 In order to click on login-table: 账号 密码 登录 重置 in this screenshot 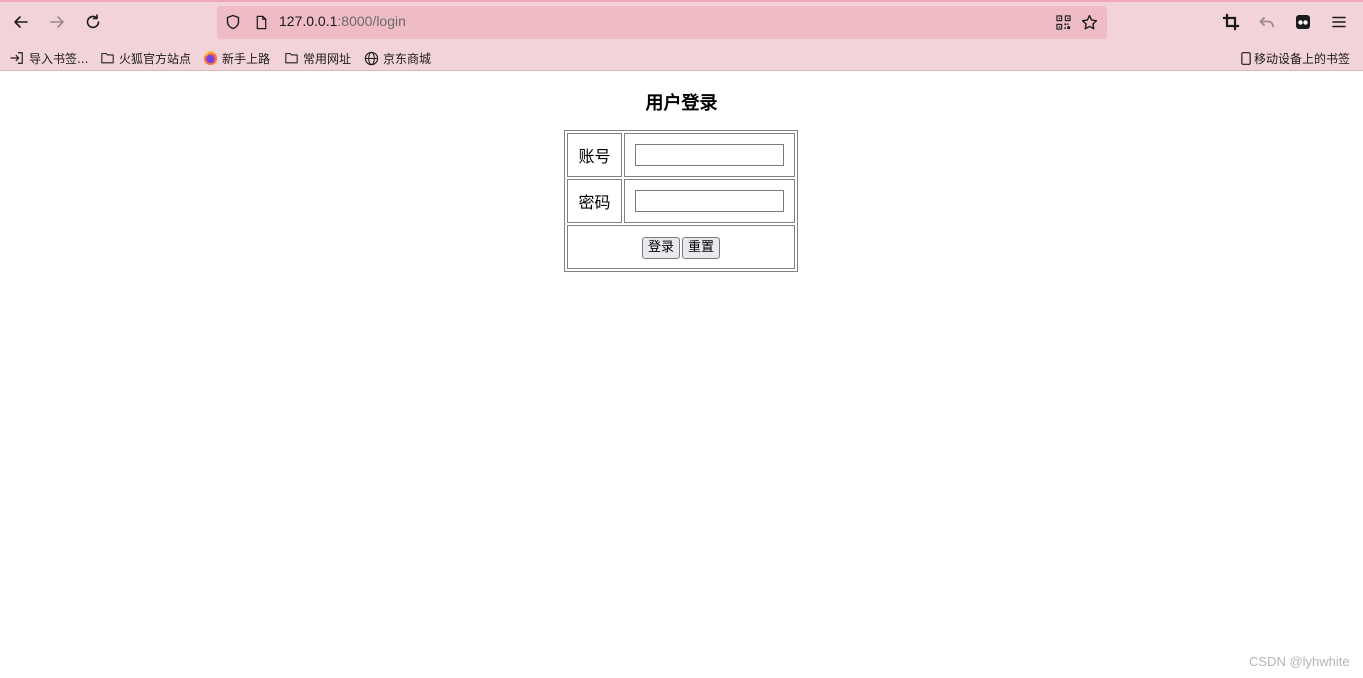, I will do `click(681, 201)`.